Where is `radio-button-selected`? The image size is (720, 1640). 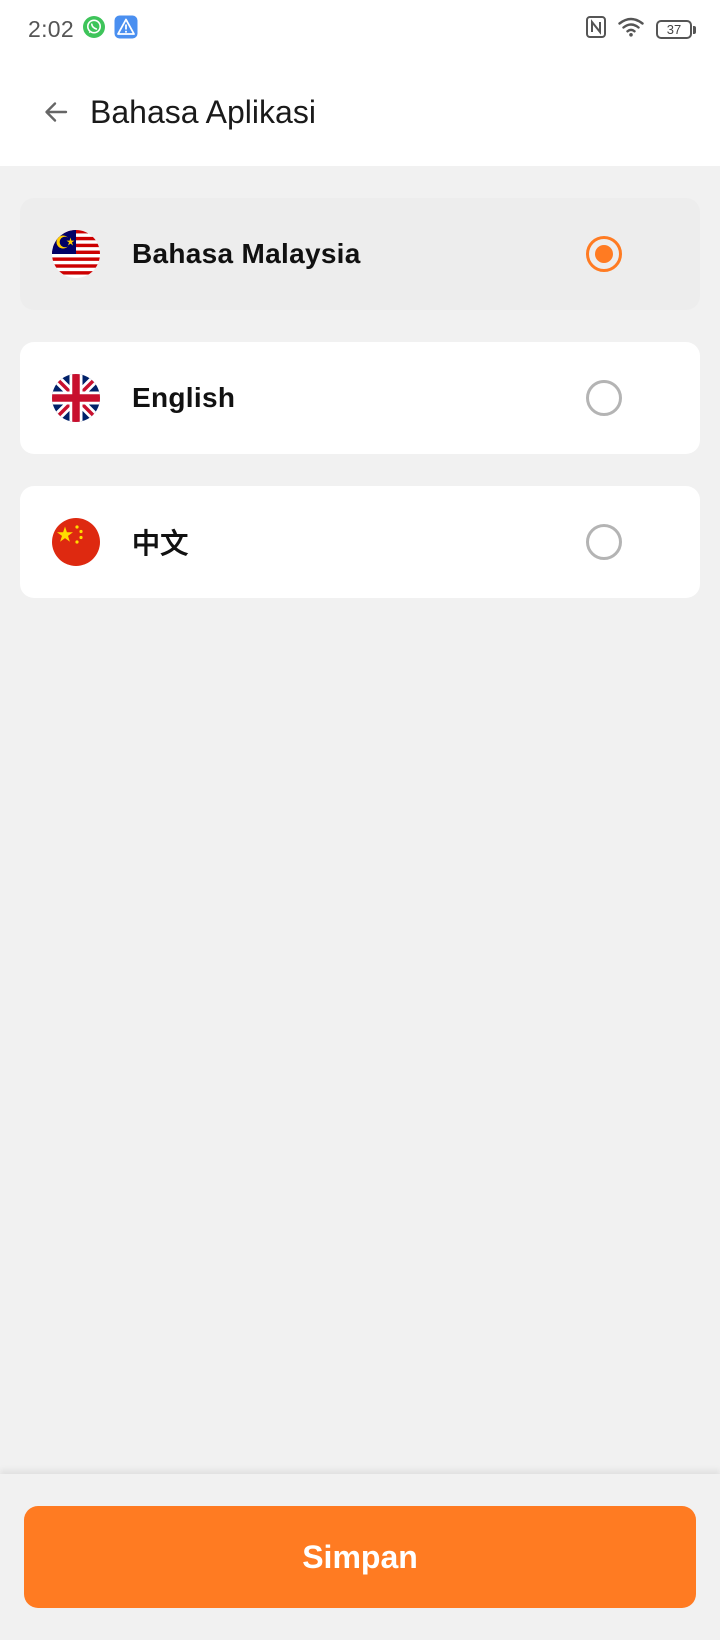
radio-button-selected is located at coordinates (604, 254).